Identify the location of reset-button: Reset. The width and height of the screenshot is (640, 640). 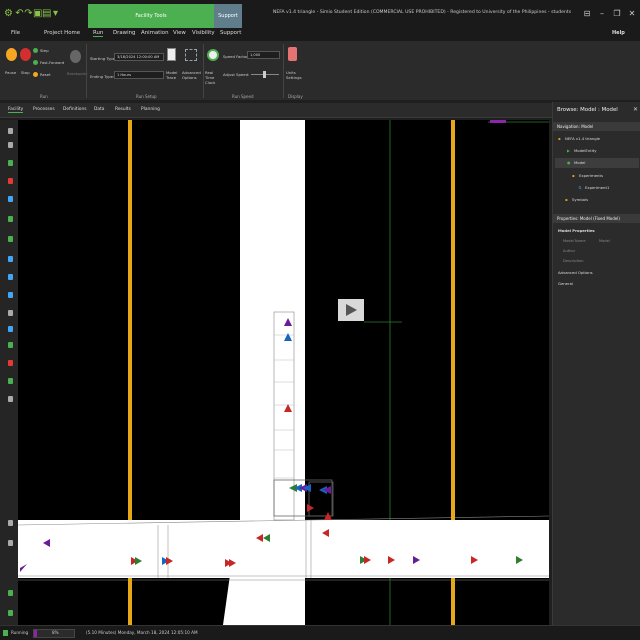
(45, 74).